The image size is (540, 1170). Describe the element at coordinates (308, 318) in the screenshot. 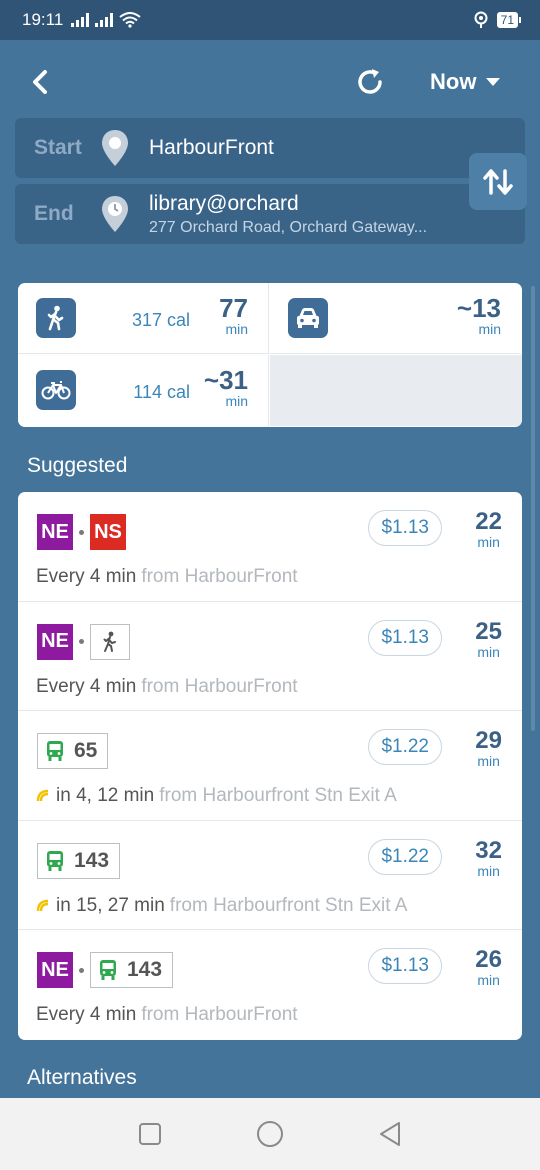

I see `taxi-icon` at that location.